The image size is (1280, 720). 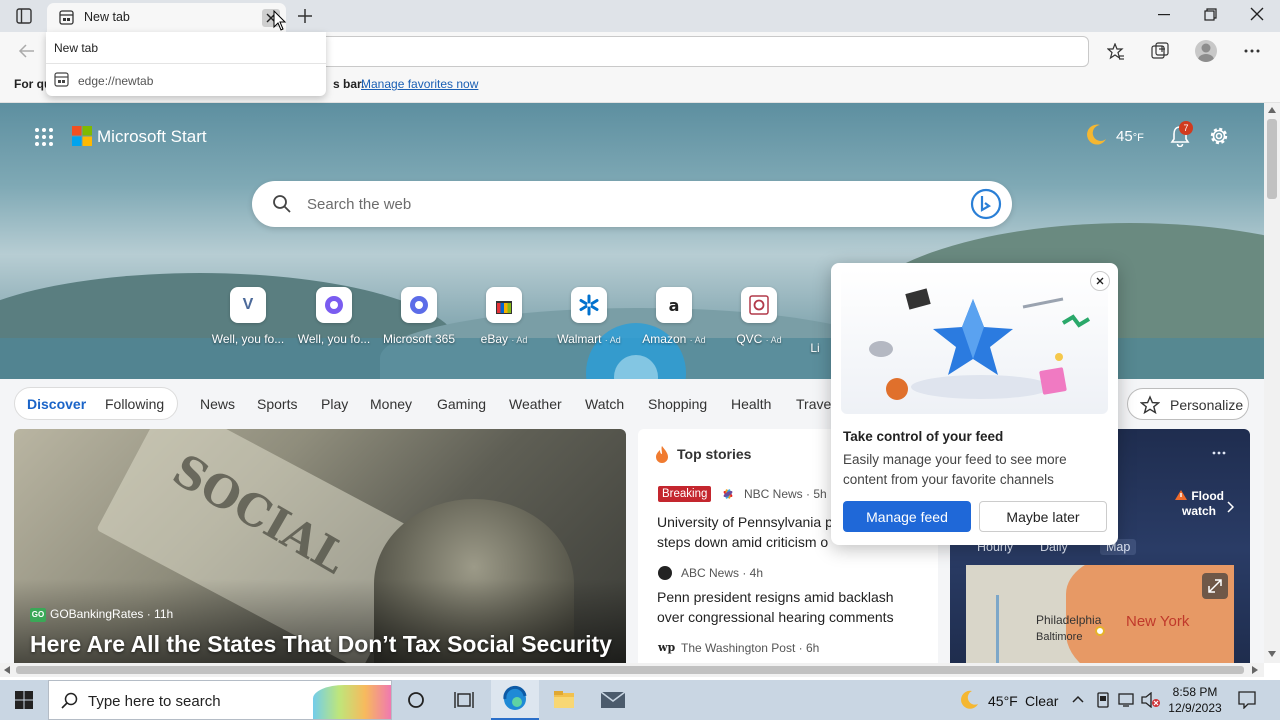 What do you see at coordinates (1164, 15) in the screenshot?
I see `minimize-button` at bounding box center [1164, 15].